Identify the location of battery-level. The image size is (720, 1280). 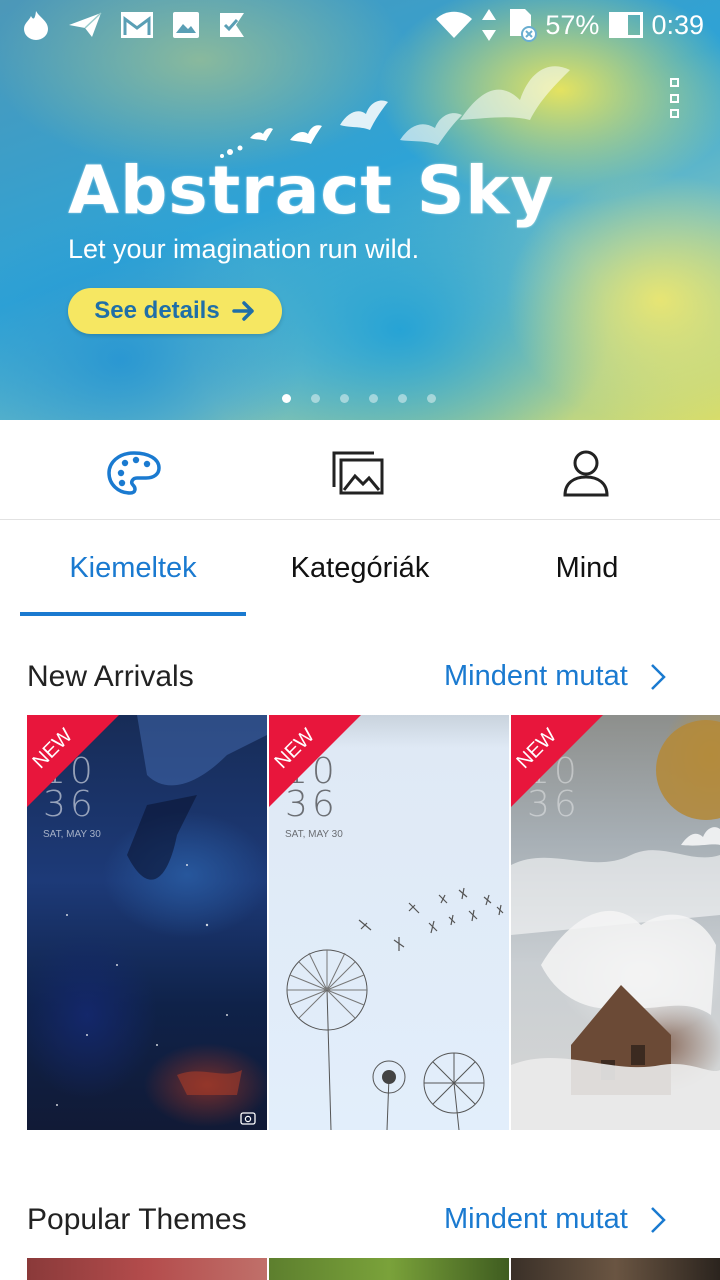
(620, 25).